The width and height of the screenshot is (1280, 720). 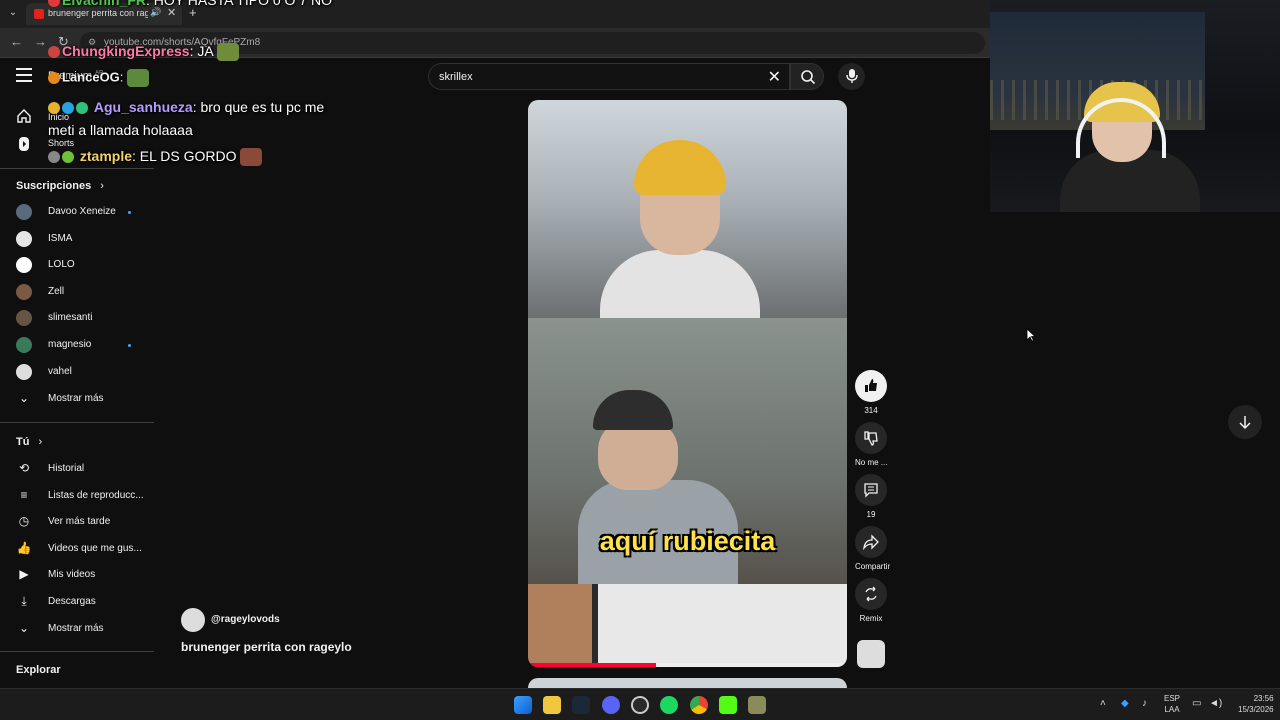 I want to click on remix-label: Remix, so click(x=871, y=618).